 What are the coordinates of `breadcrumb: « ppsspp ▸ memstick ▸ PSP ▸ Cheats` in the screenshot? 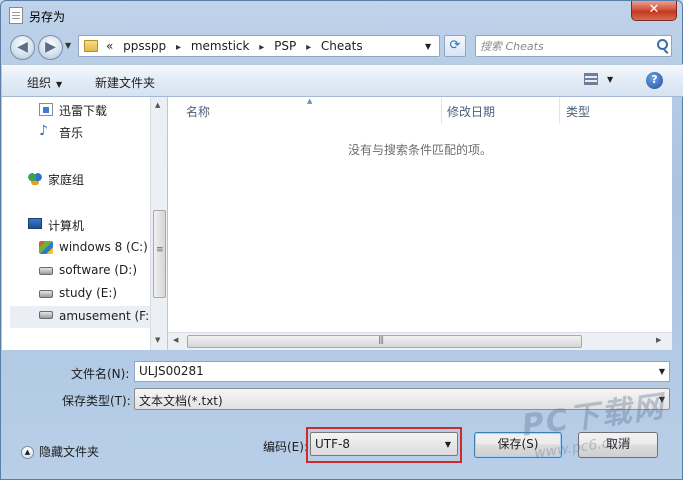 It's located at (237, 47).